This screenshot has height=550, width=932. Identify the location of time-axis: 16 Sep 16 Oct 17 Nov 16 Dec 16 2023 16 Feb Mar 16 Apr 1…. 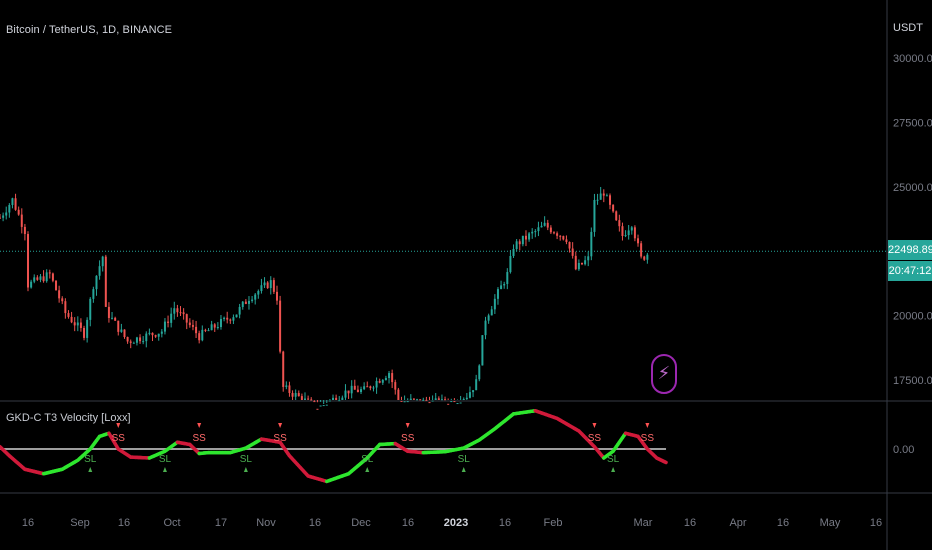
(452, 523).